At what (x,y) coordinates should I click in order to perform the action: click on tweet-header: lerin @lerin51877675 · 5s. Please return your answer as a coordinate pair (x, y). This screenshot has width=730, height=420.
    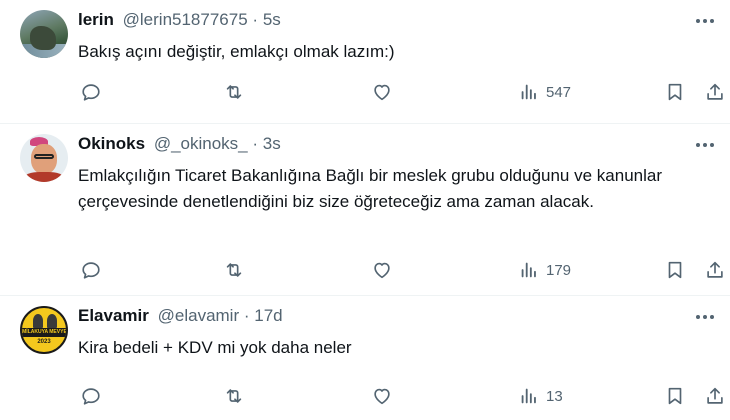
    Looking at the image, I should click on (179, 20).